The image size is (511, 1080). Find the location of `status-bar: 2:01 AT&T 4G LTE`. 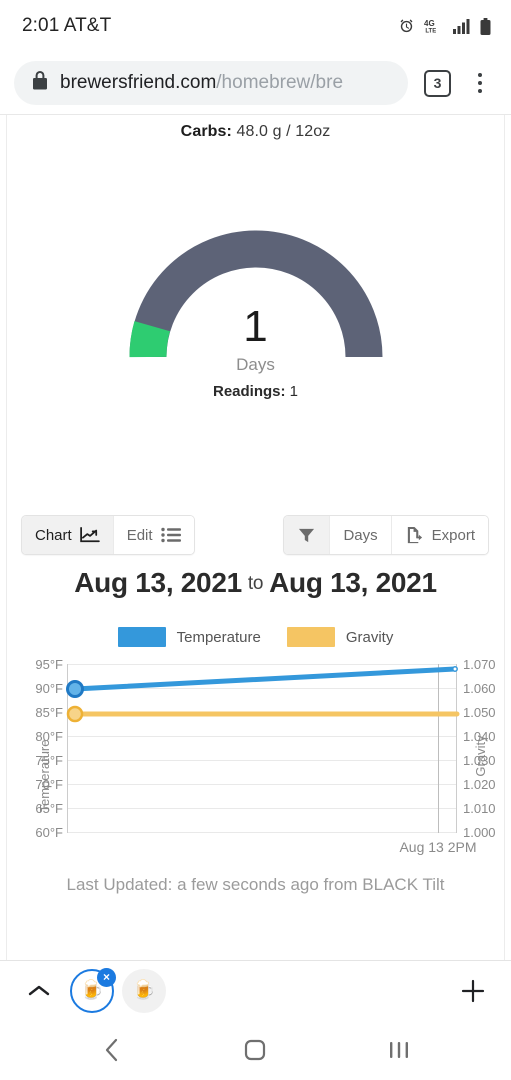

status-bar: 2:01 AT&T 4G LTE is located at coordinates (255, 26).